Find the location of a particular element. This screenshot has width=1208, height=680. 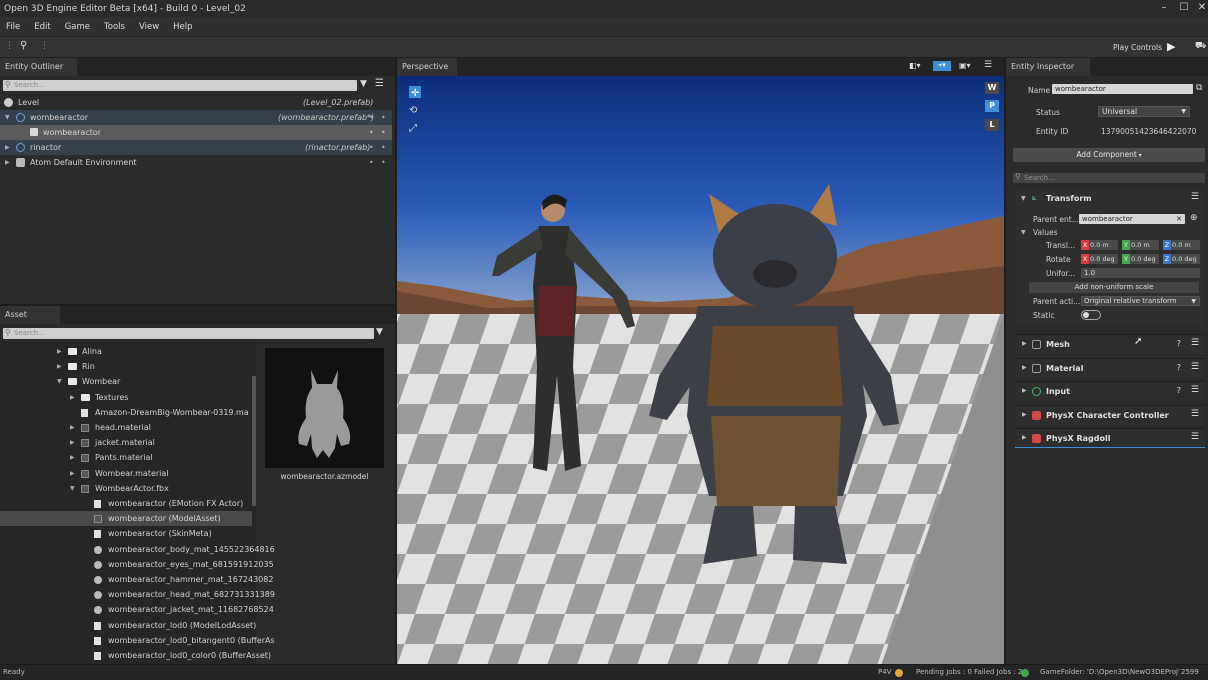

asset-item: wombearactor_hammer_mat_167243082 is located at coordinates (136, 579).